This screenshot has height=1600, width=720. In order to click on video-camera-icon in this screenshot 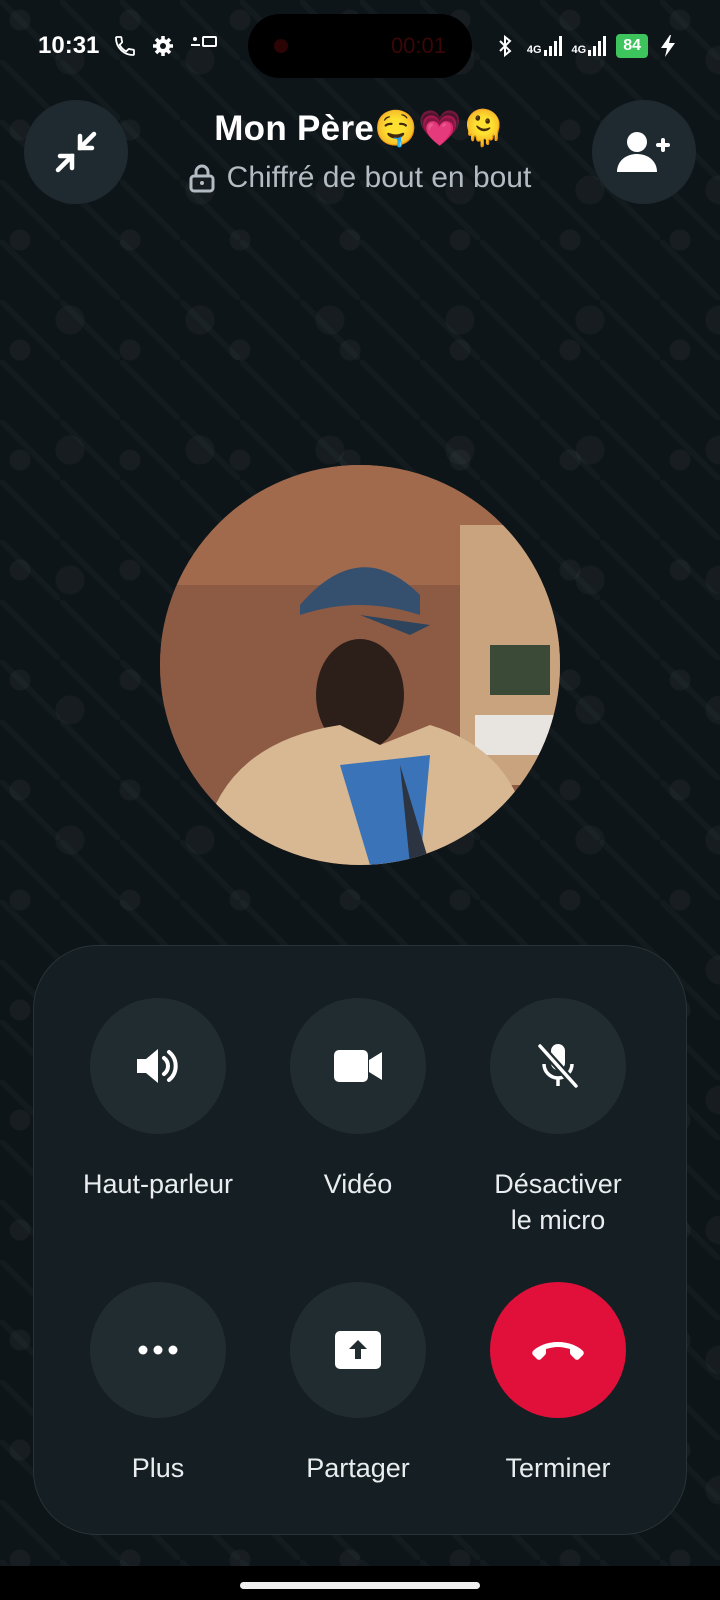, I will do `click(358, 1066)`.